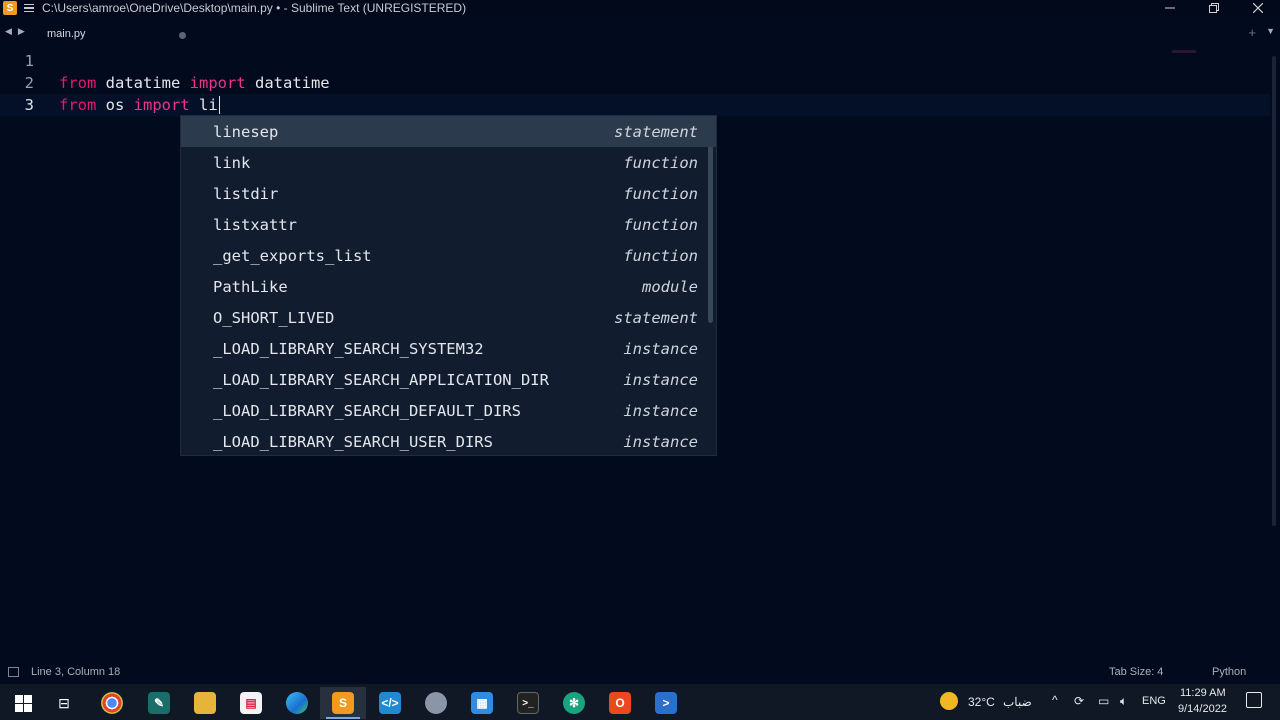 The width and height of the screenshot is (1280, 720). I want to click on imported-name: datatime, so click(287, 83).